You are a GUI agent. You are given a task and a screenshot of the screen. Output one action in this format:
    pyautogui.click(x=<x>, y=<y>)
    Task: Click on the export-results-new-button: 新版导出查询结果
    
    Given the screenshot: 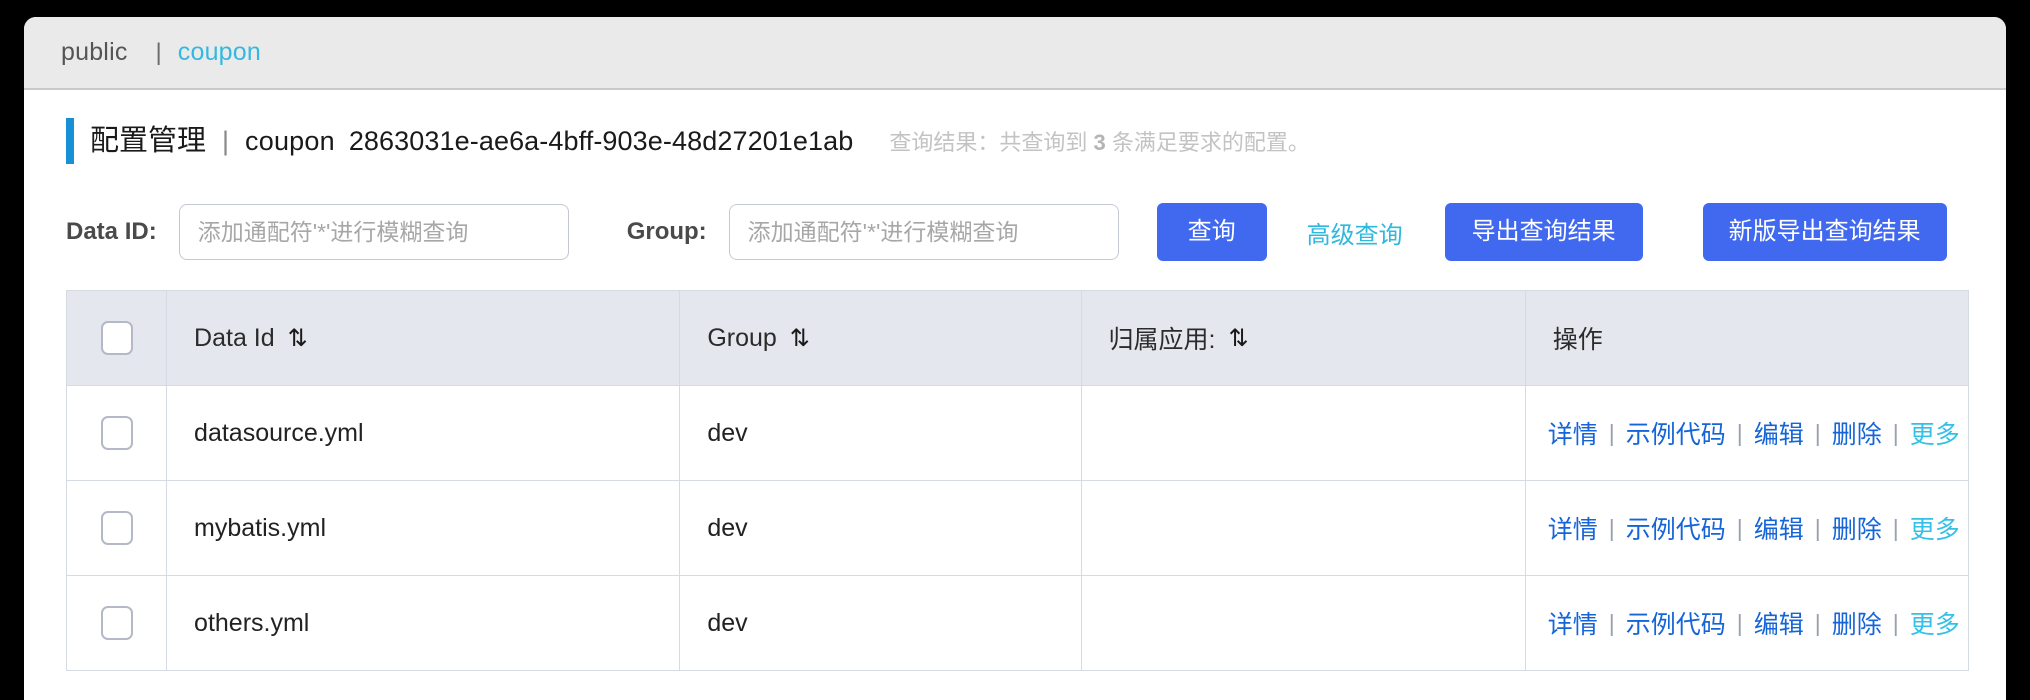 What is the action you would take?
    pyautogui.click(x=1824, y=232)
    